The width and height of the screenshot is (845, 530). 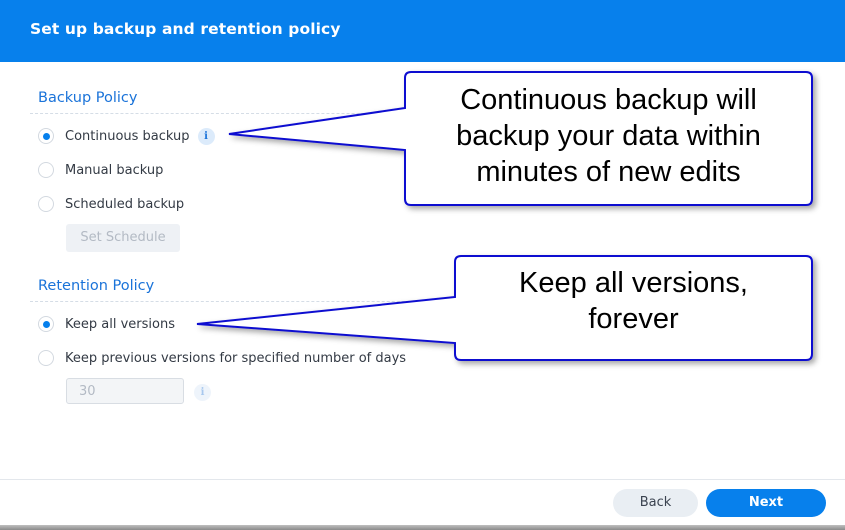 What do you see at coordinates (422, 479) in the screenshot?
I see `footer-divider` at bounding box center [422, 479].